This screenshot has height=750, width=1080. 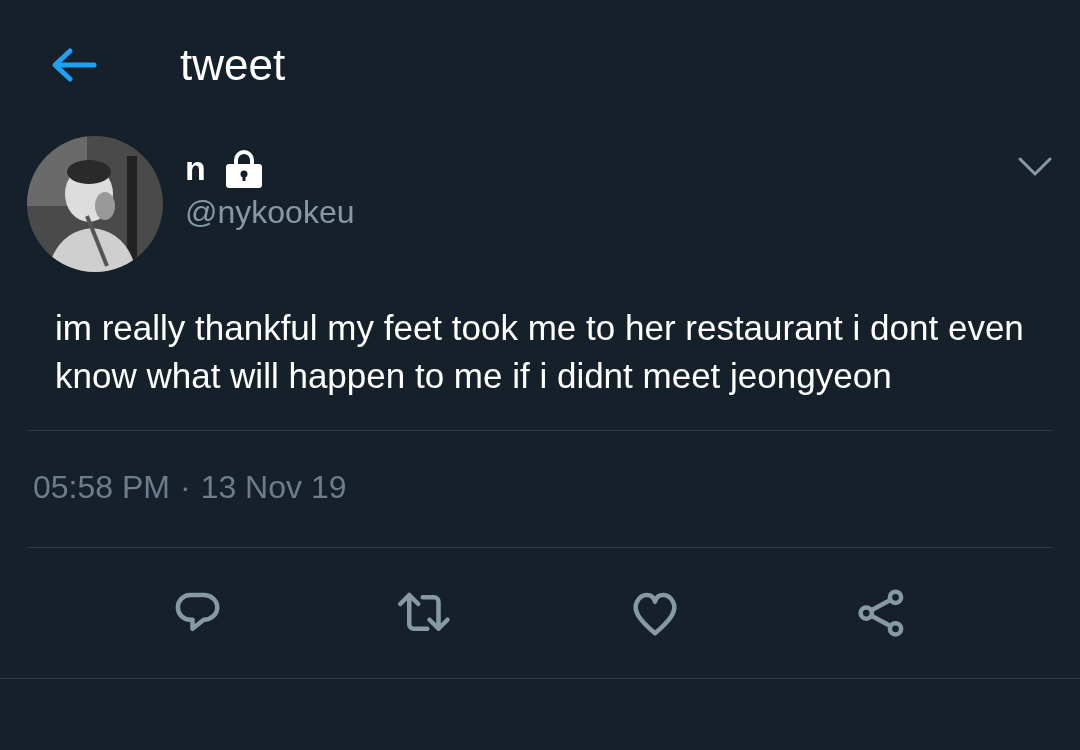 What do you see at coordinates (74, 65) in the screenshot?
I see `back-arrow-icon` at bounding box center [74, 65].